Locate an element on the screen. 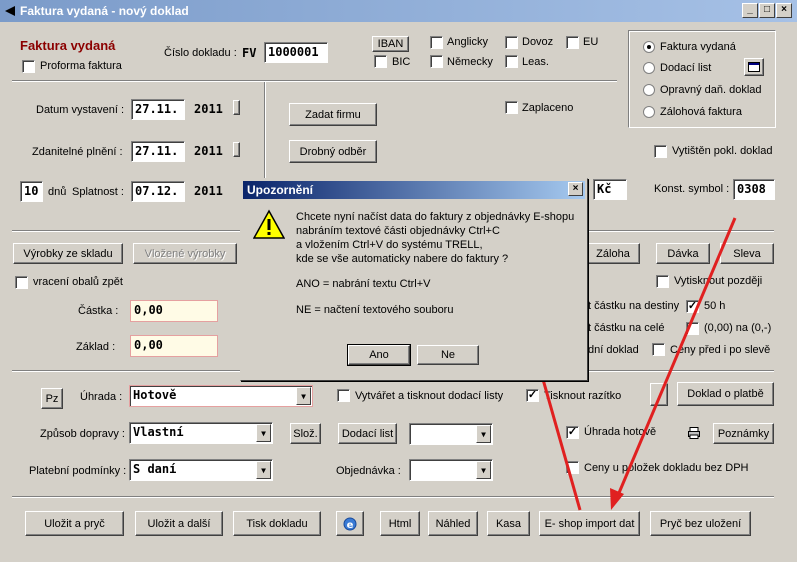 The width and height of the screenshot is (797, 562). doc-prefix: FV is located at coordinates (249, 53).